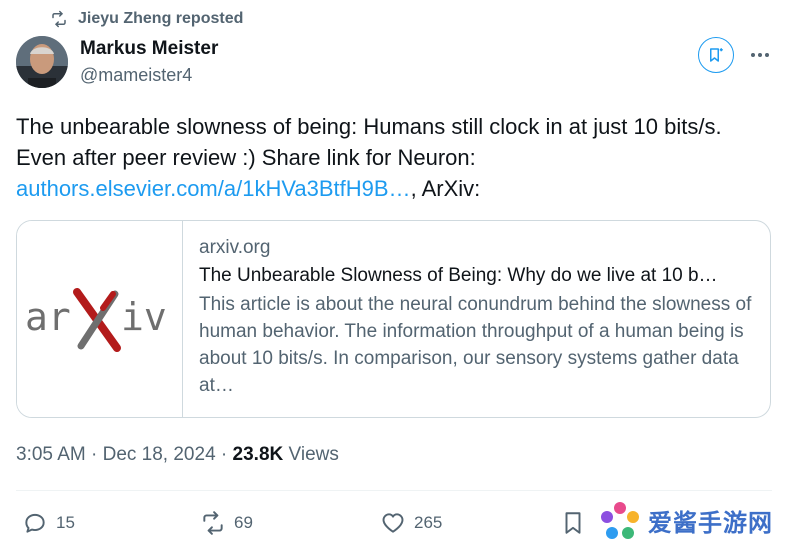 This screenshot has height=546, width=788. What do you see at coordinates (149, 49) in the screenshot?
I see `author-name: Markus Meister` at bounding box center [149, 49].